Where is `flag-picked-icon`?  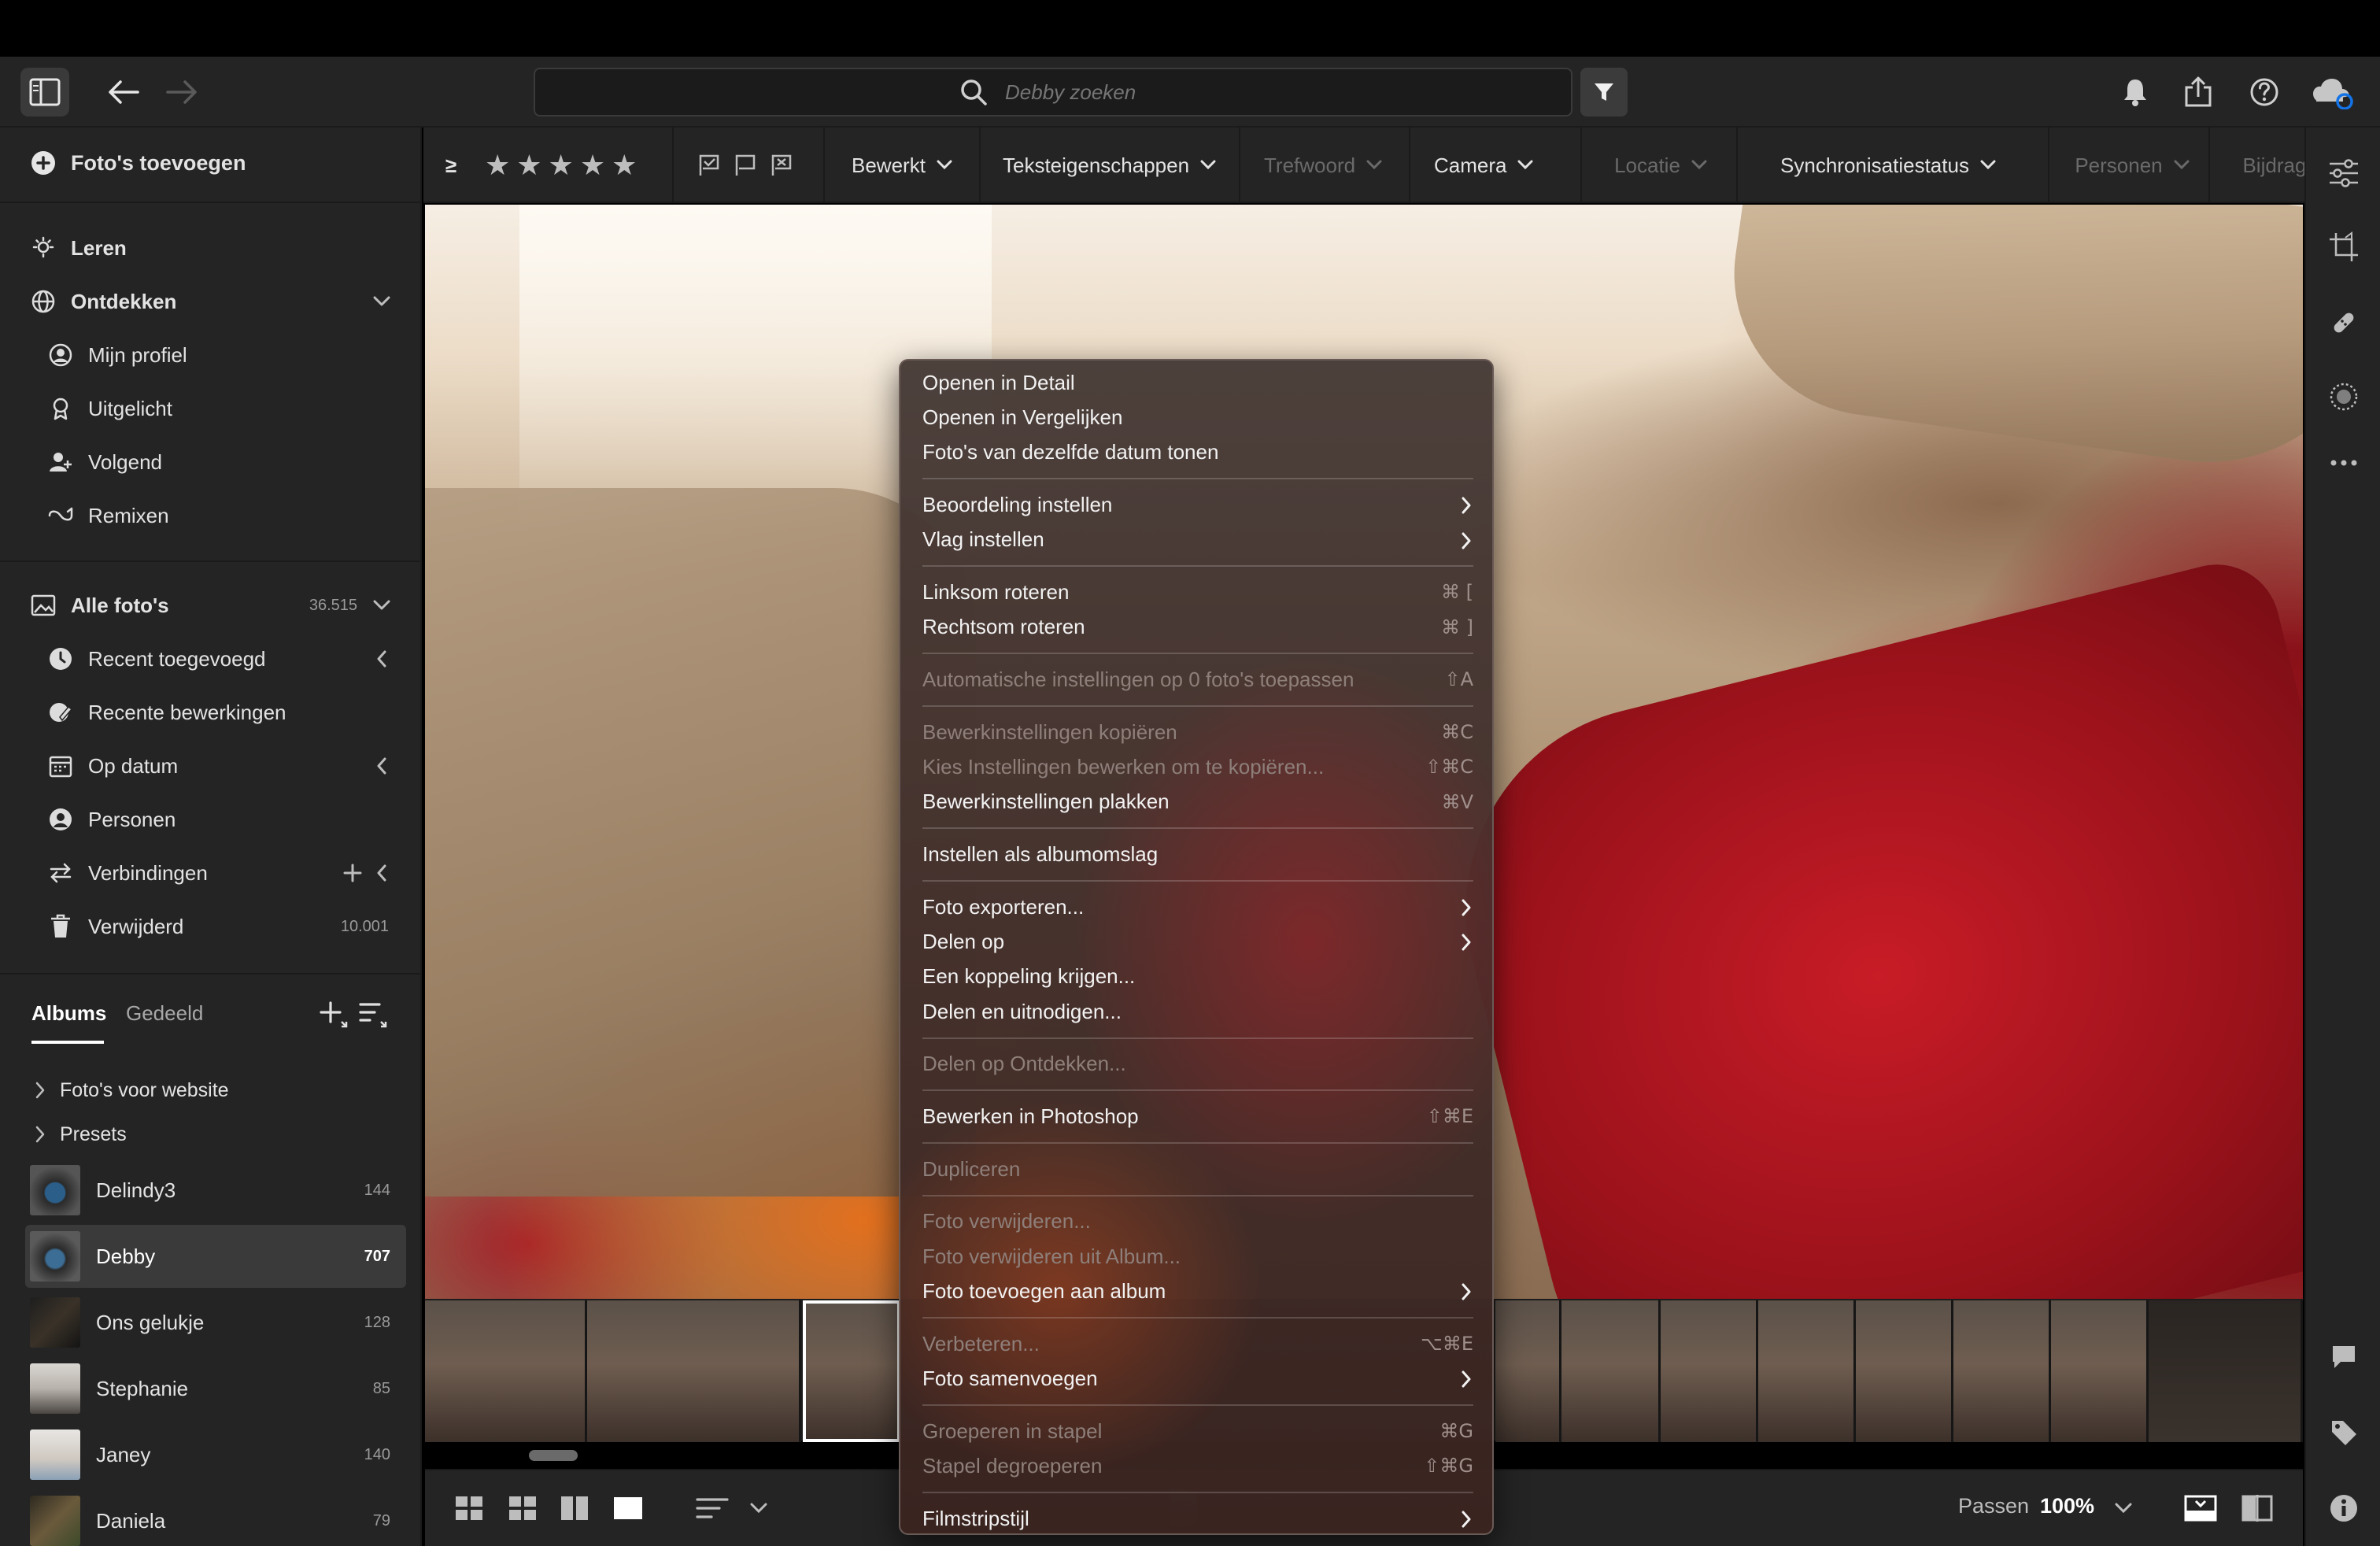 flag-picked-icon is located at coordinates (709, 165).